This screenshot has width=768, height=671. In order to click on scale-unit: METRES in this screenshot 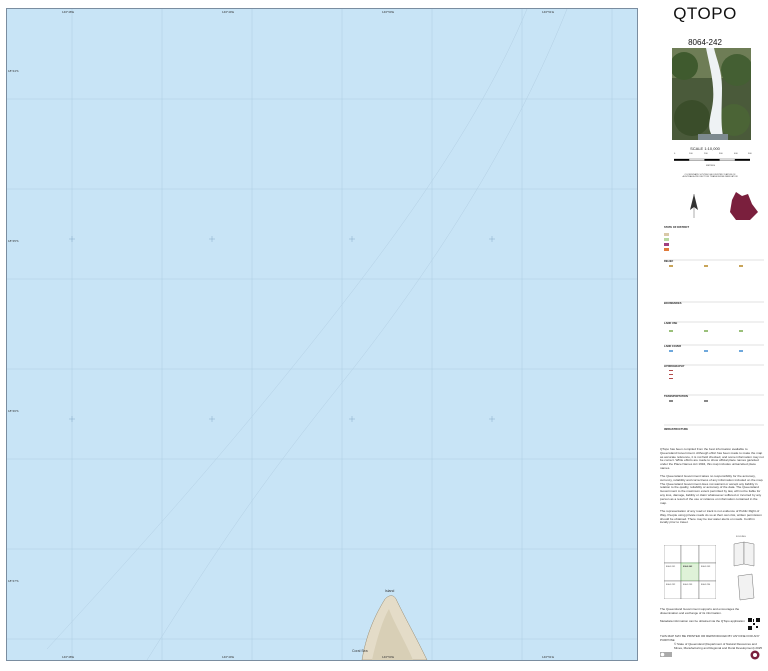, I will do `click(711, 166)`.